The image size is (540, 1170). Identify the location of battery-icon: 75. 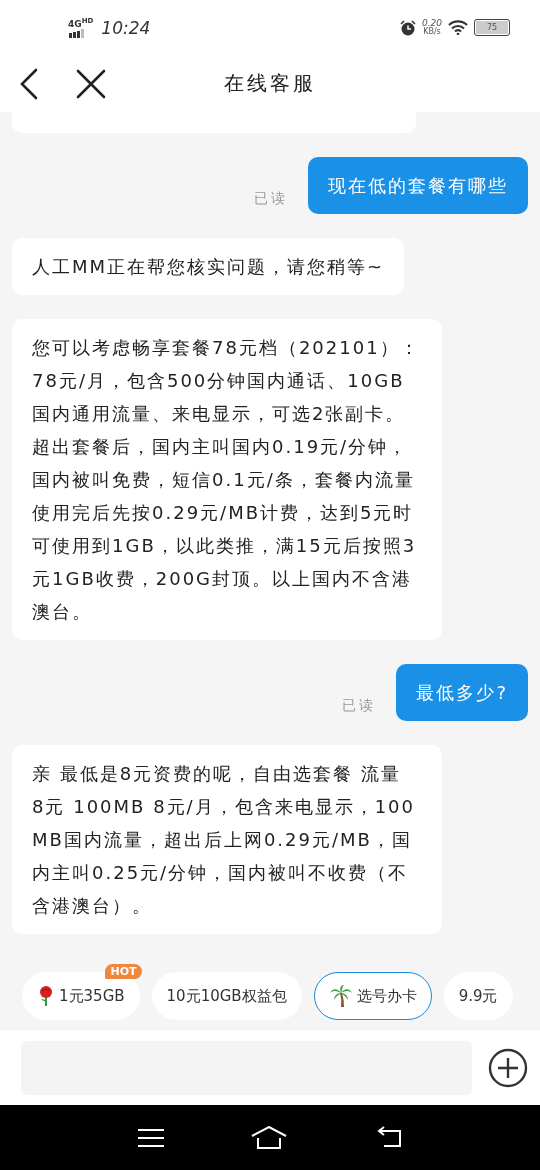
(492, 27).